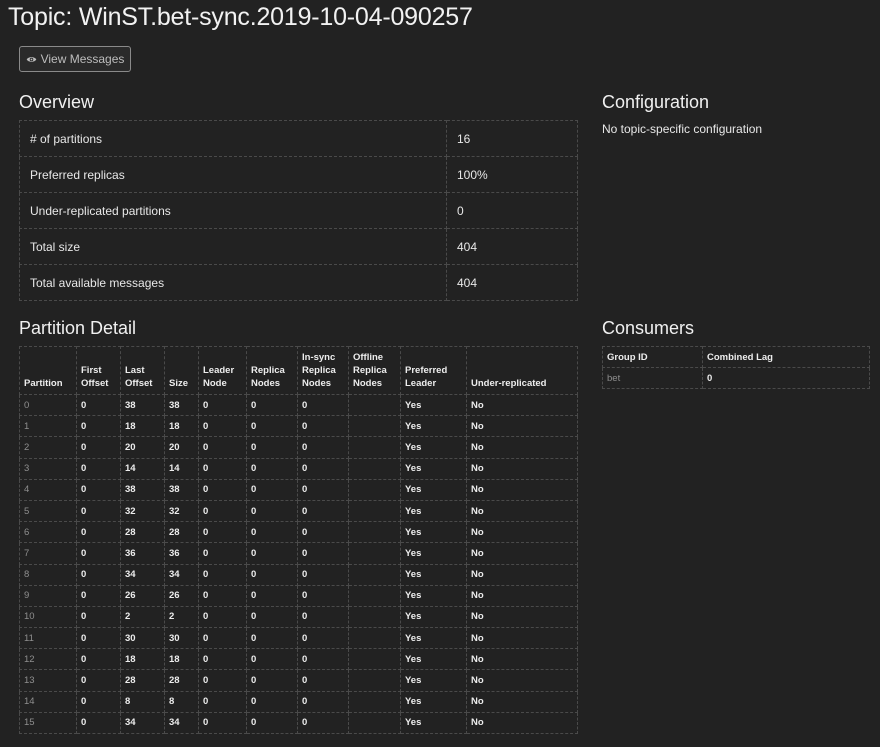  What do you see at coordinates (142, 447) in the screenshot?
I see `partition-cell: 20` at bounding box center [142, 447].